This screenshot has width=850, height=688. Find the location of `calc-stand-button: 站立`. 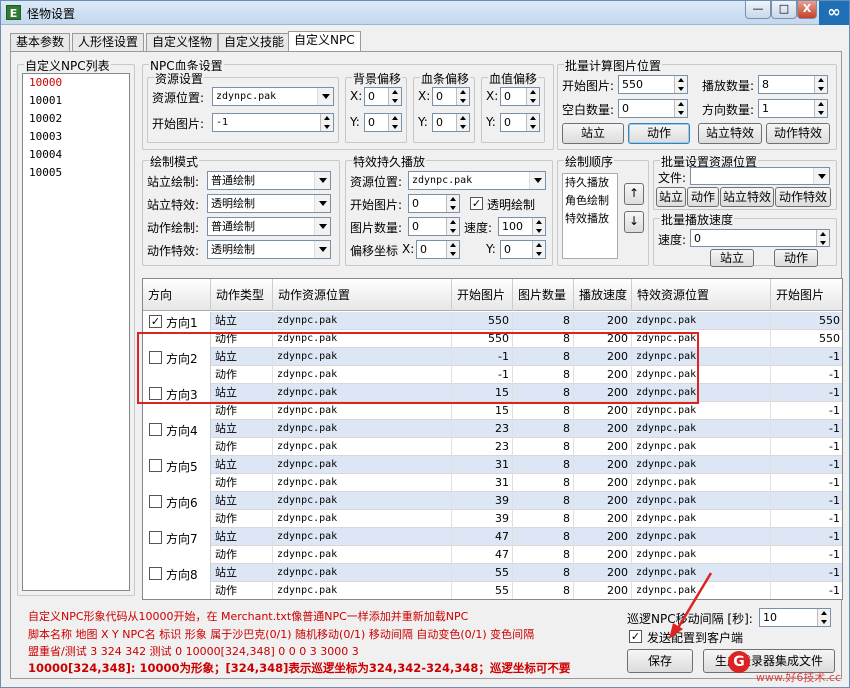

calc-stand-button: 站立 is located at coordinates (593, 133).